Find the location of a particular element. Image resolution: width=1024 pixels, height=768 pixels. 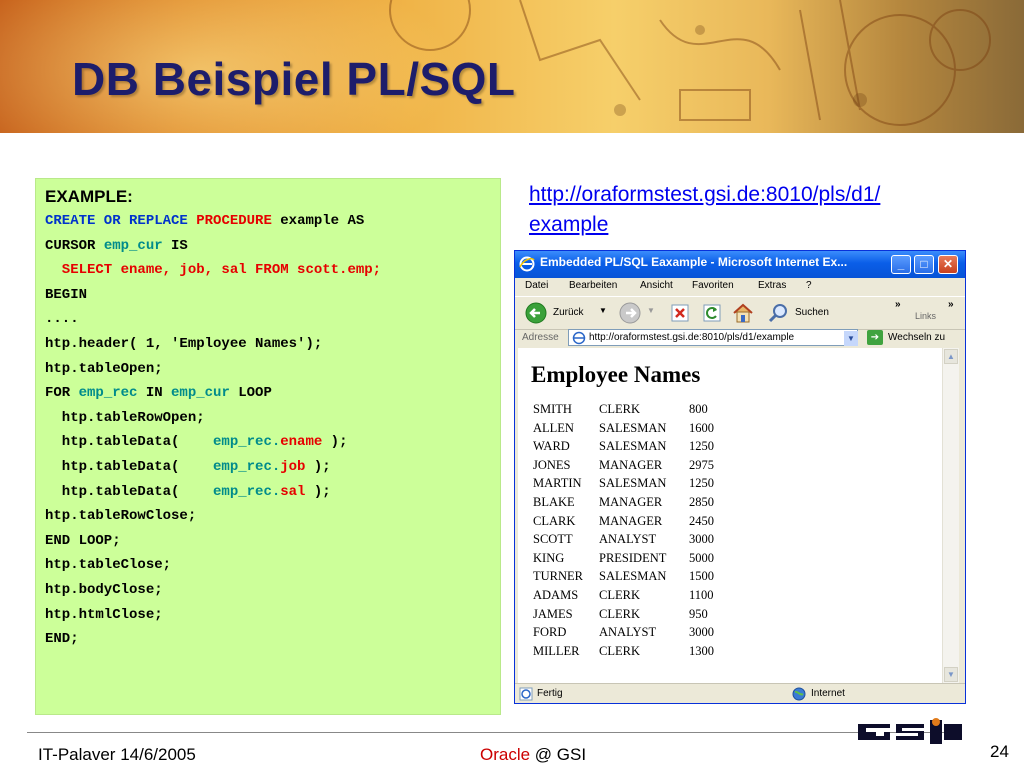

home-button is located at coordinates (743, 313).